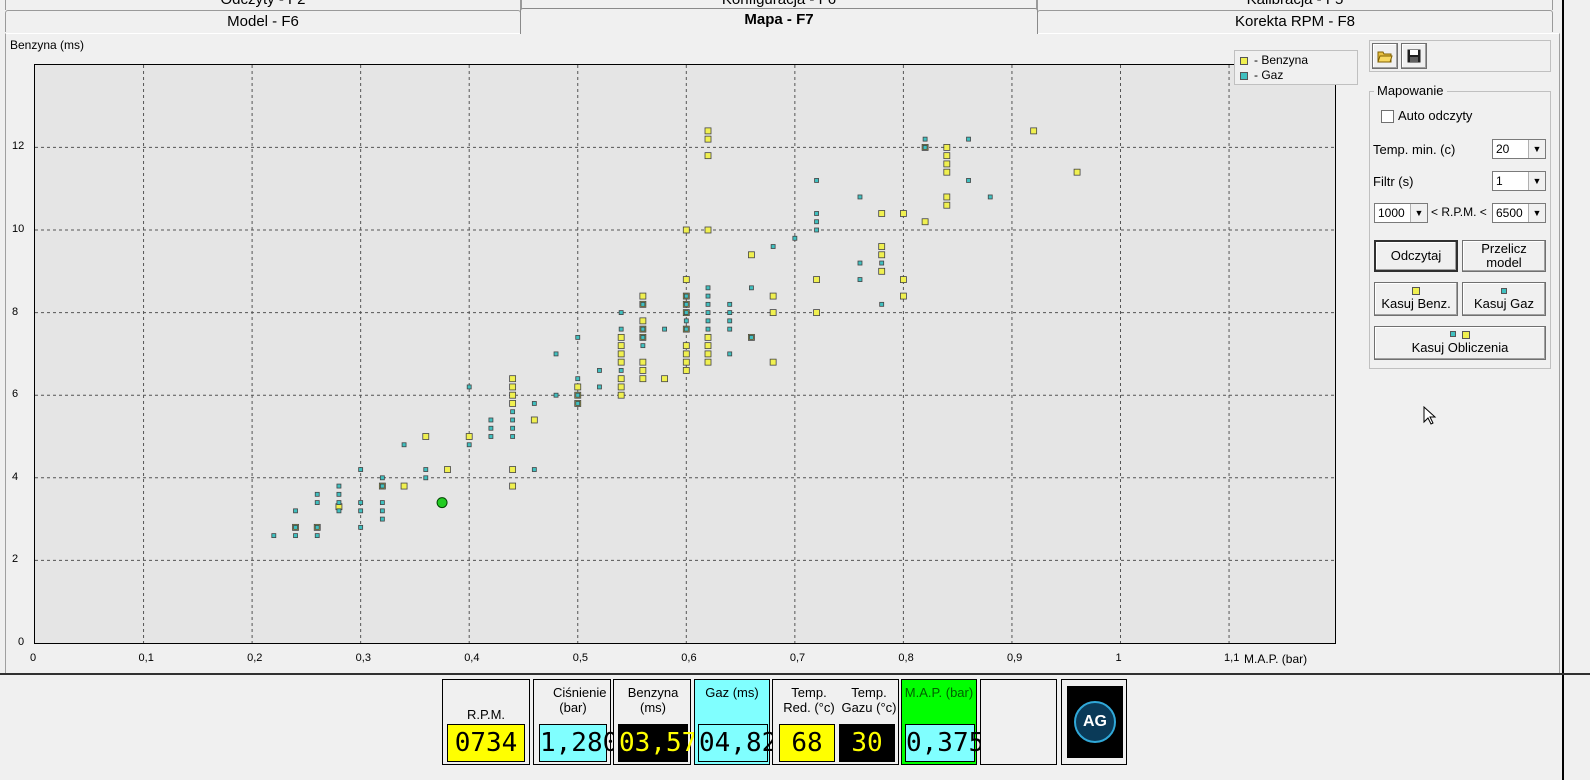  I want to click on ag-logo-text: AG, so click(1095, 721).